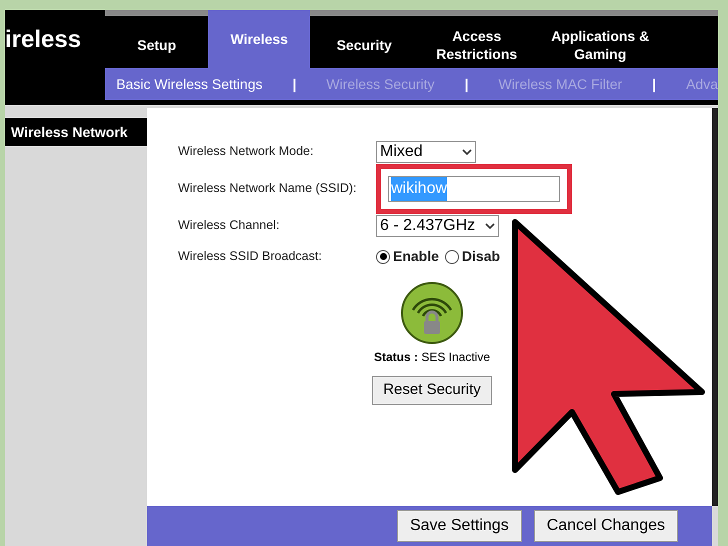 This screenshot has height=546, width=728. I want to click on field-label: Wireless Channel:, so click(229, 225).